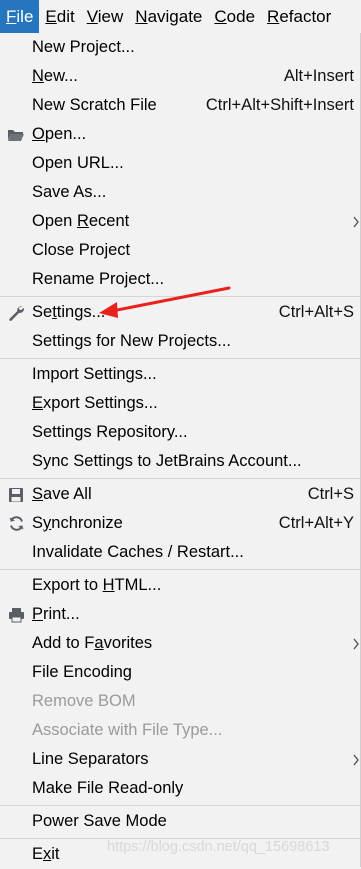 This screenshot has width=361, height=869. Describe the element at coordinates (318, 76) in the screenshot. I see `shortcut-label: Alt+Insert` at that location.